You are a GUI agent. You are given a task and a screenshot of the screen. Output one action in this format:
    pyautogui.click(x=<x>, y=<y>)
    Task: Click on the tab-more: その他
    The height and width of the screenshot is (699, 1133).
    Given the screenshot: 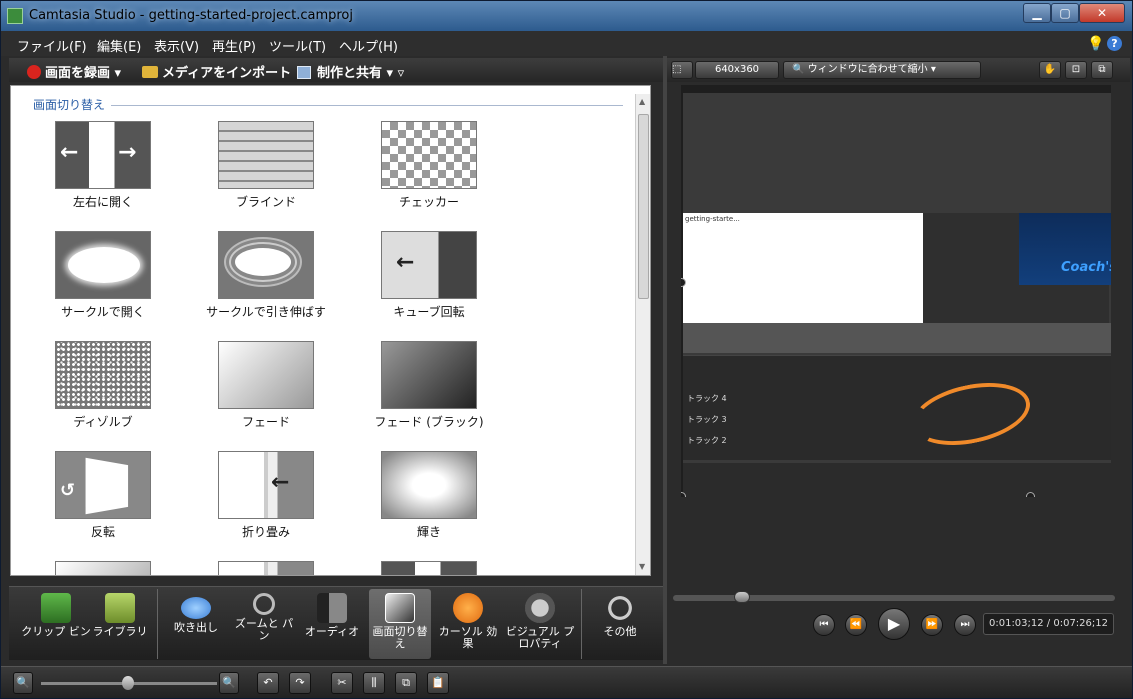 What is the action you would take?
    pyautogui.click(x=620, y=624)
    